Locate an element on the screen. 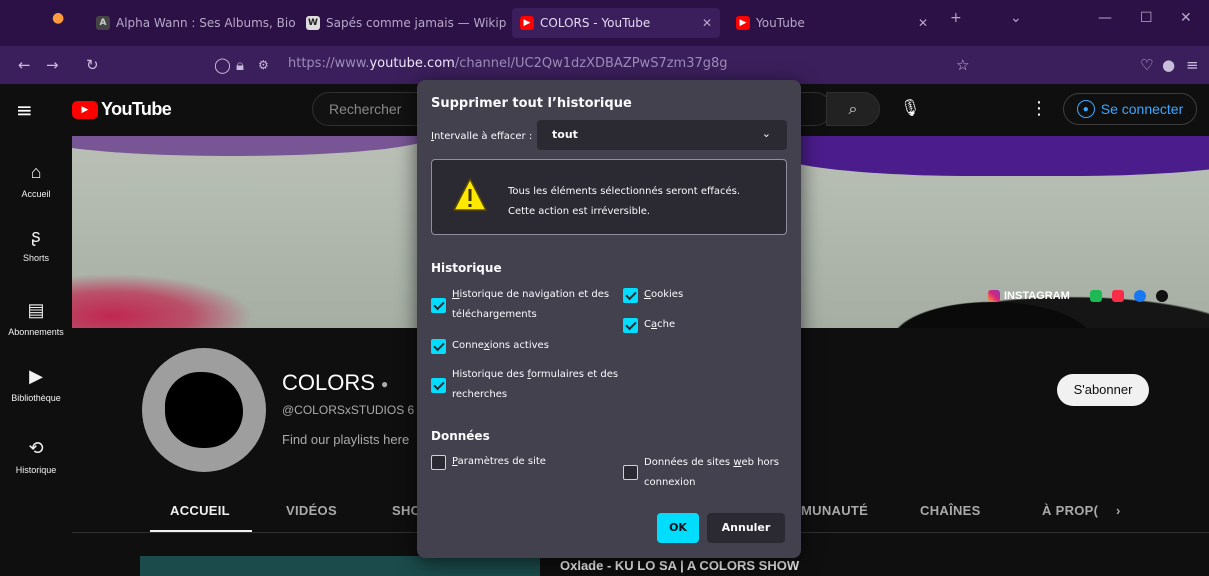  lock-icon: 🔒︎ is located at coordinates (240, 65).